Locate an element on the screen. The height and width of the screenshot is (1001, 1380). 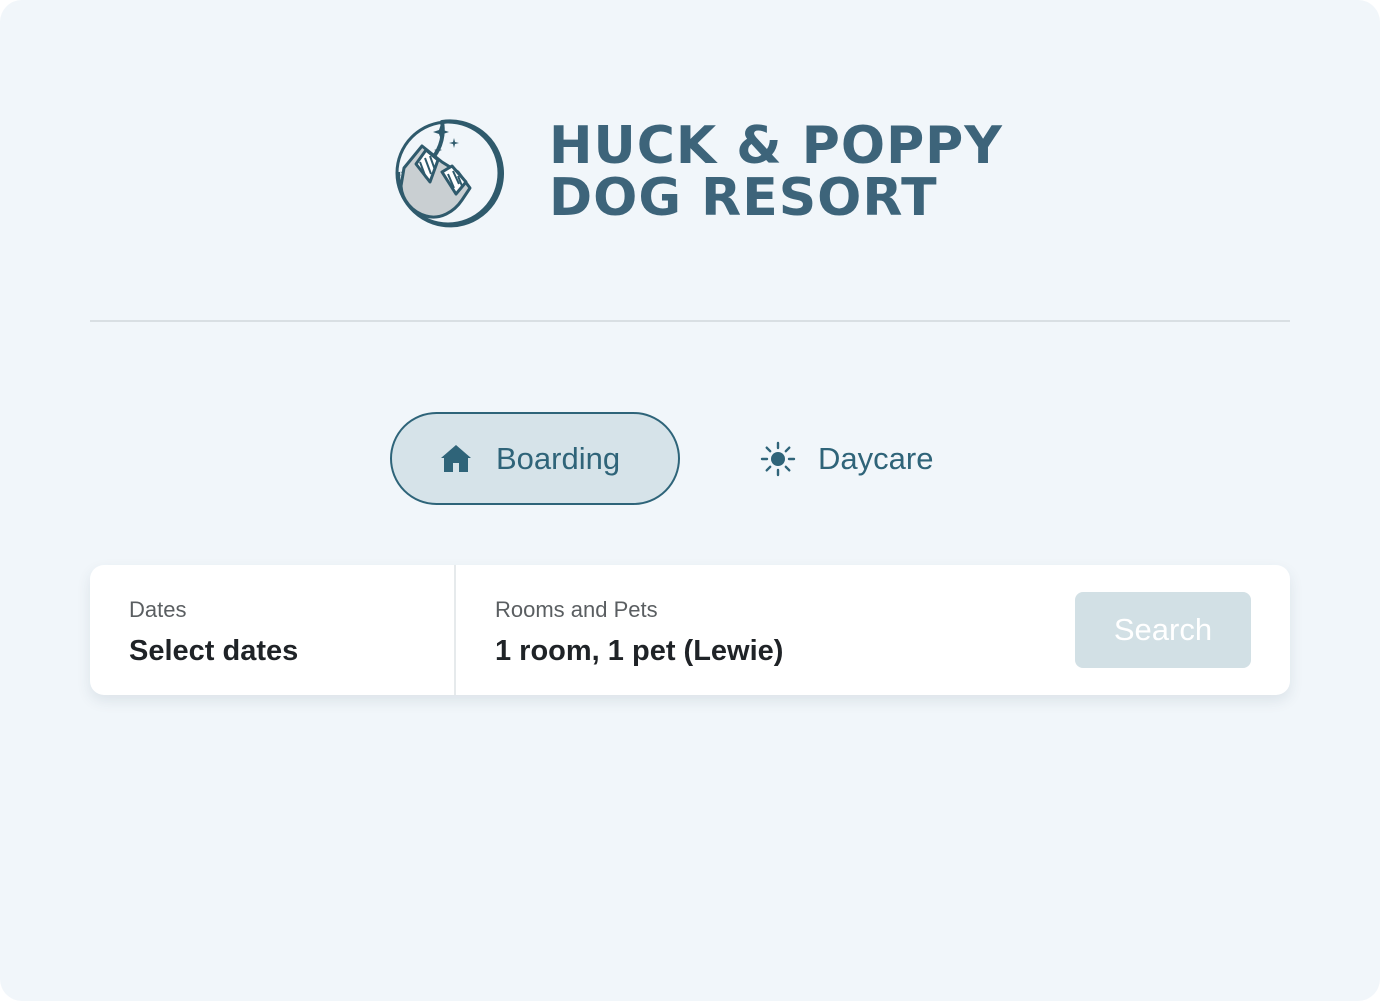
tab-daycare: Daycare is located at coordinates (870, 458).